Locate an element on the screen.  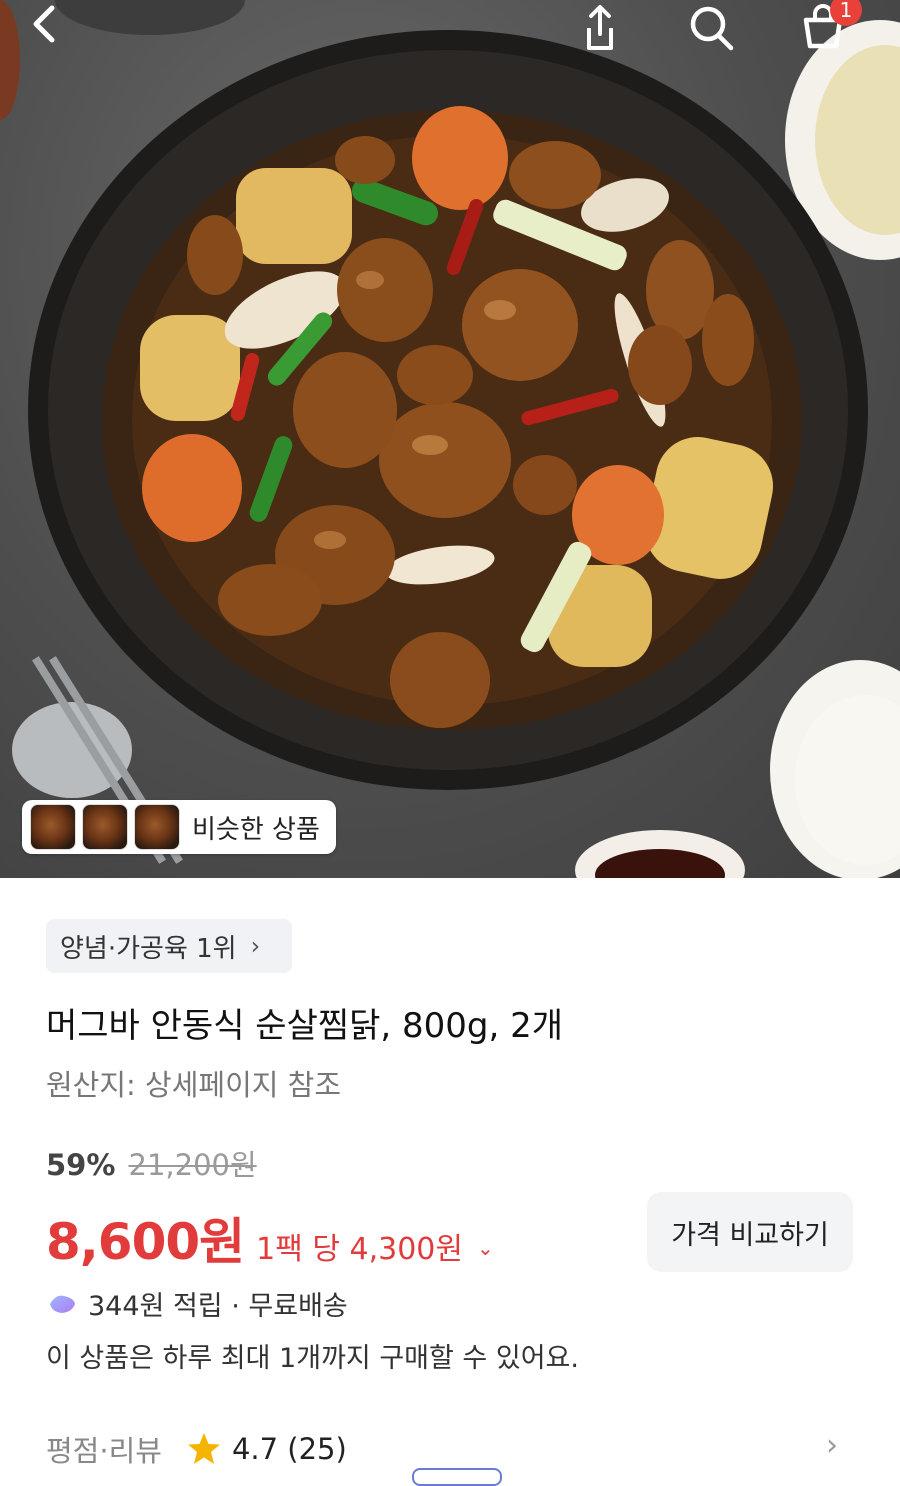
category-rank-chip: 양념·가공육 1위 › is located at coordinates (169, 946).